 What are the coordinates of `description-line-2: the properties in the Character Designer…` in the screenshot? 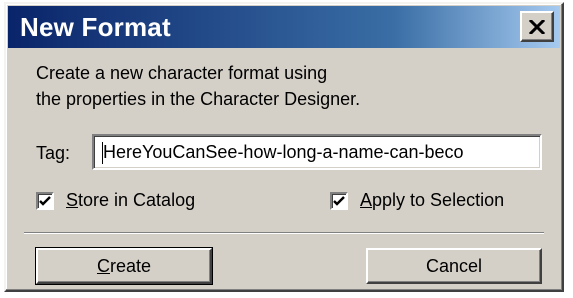 It's located at (198, 99).